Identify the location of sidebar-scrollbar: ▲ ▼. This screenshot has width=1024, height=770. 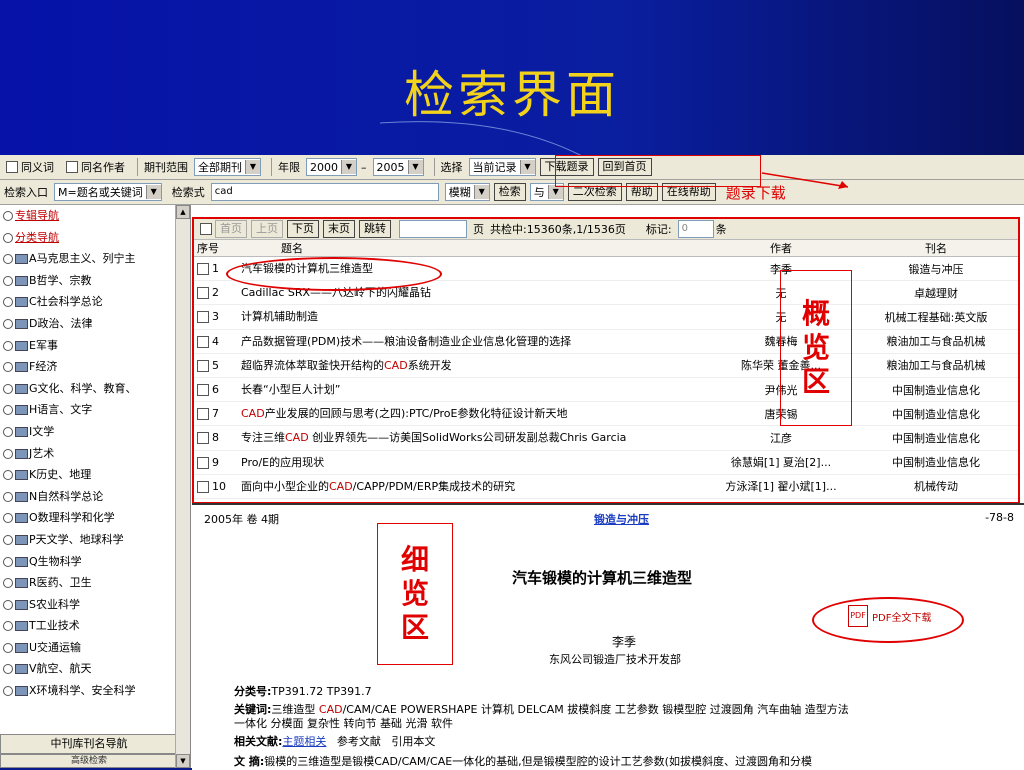
(182, 486).